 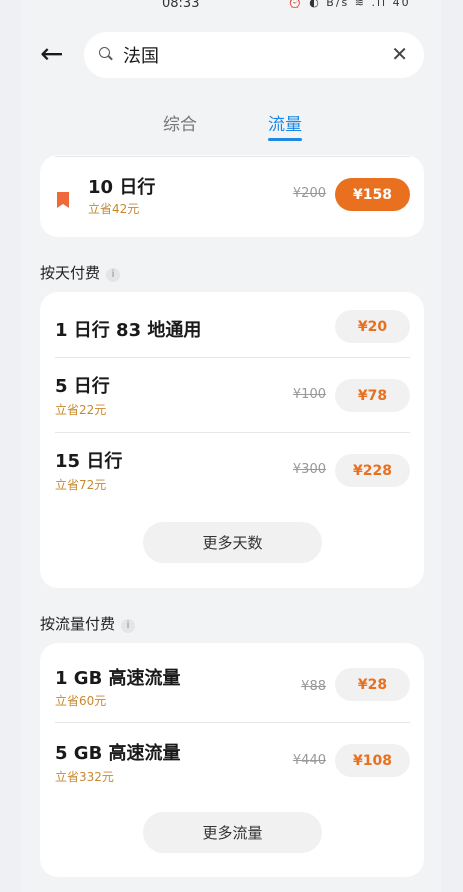 What do you see at coordinates (372, 326) in the screenshot?
I see `plan-price-button: ¥20` at bounding box center [372, 326].